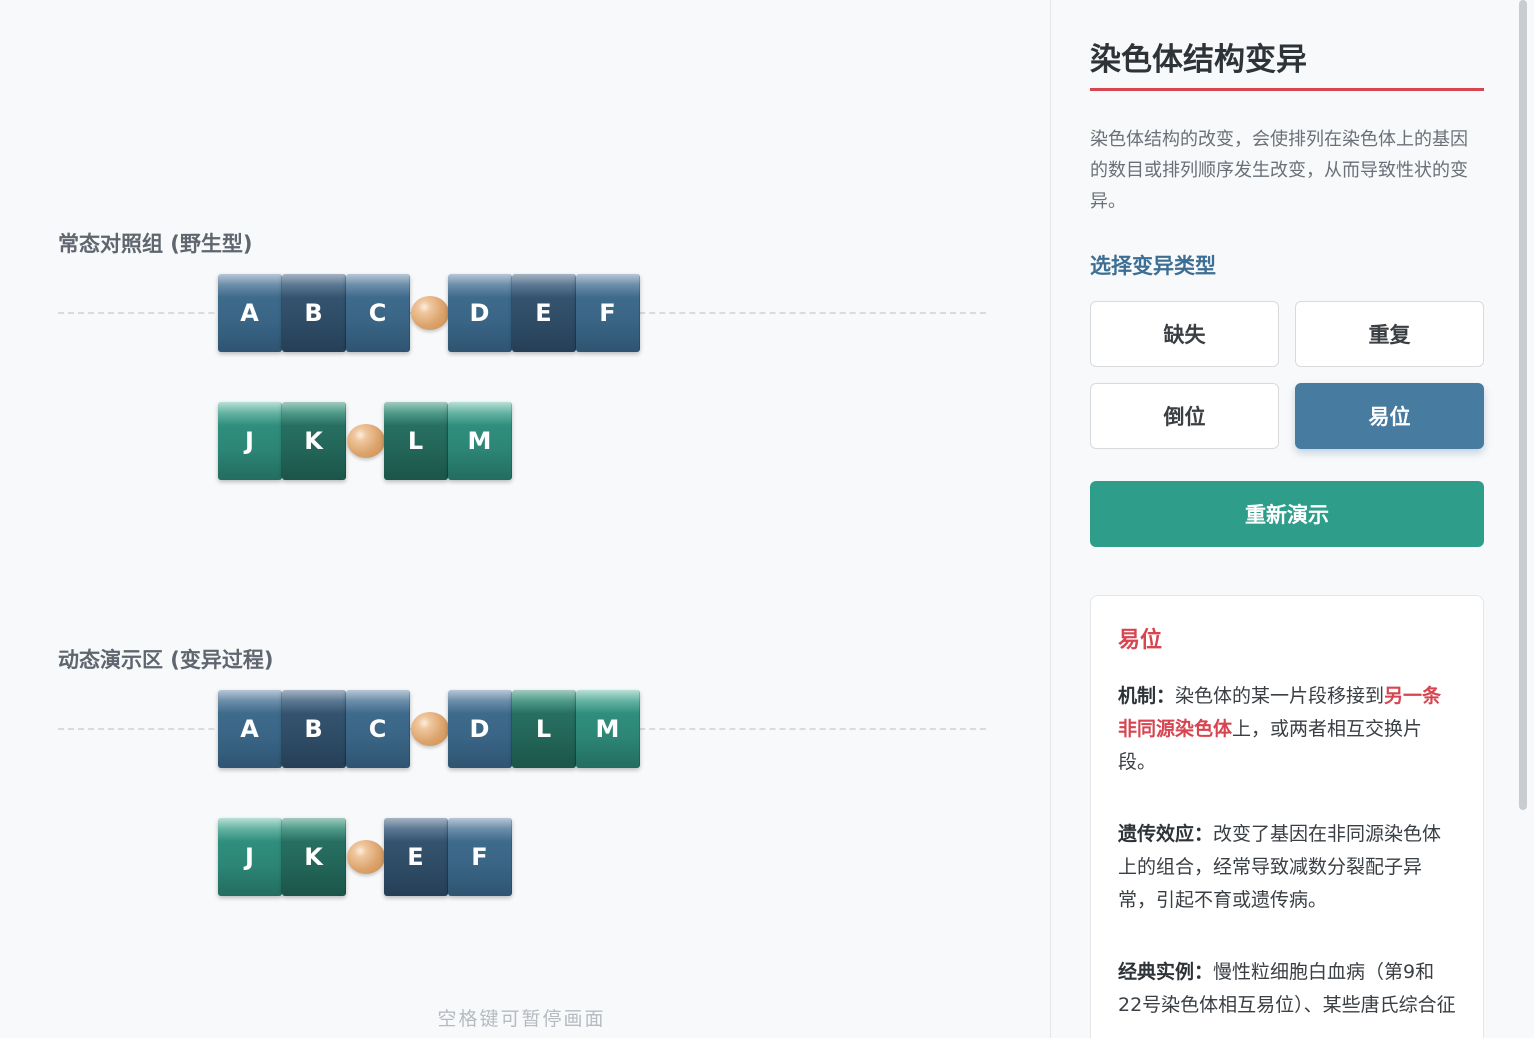 This screenshot has height=1038, width=1534. I want to click on demo-chromosome-1: A B C D L M, so click(430, 729).